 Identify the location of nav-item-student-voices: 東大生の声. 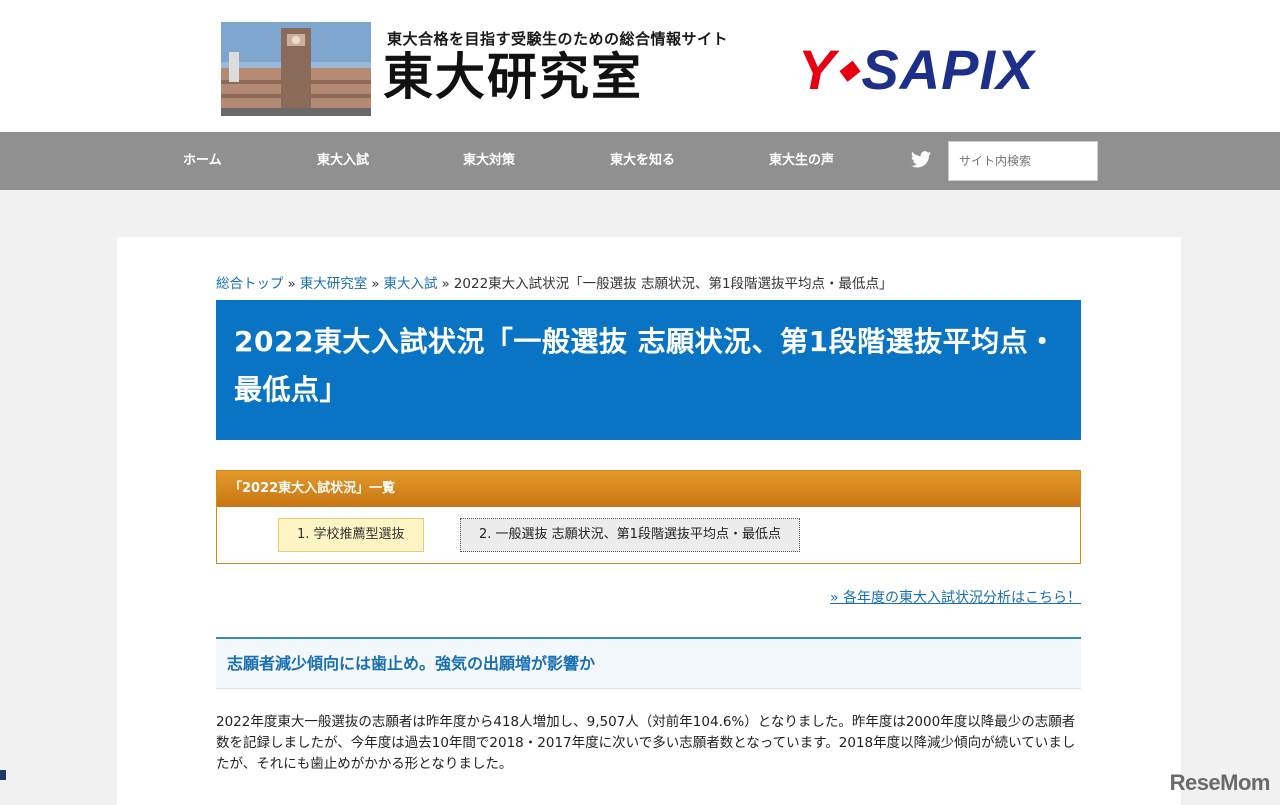
(801, 161).